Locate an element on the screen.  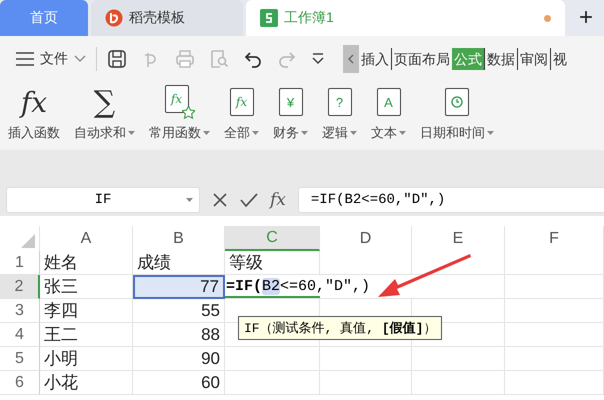
function-tooltip: IF（测试条件, 真值, [假值]） is located at coordinates (340, 328).